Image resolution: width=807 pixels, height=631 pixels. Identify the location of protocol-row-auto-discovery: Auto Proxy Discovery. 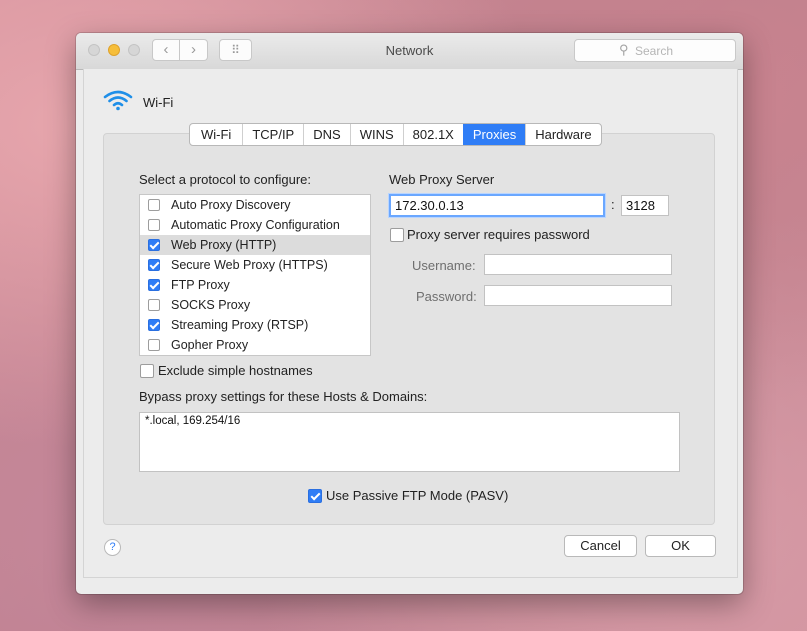
(255, 205).